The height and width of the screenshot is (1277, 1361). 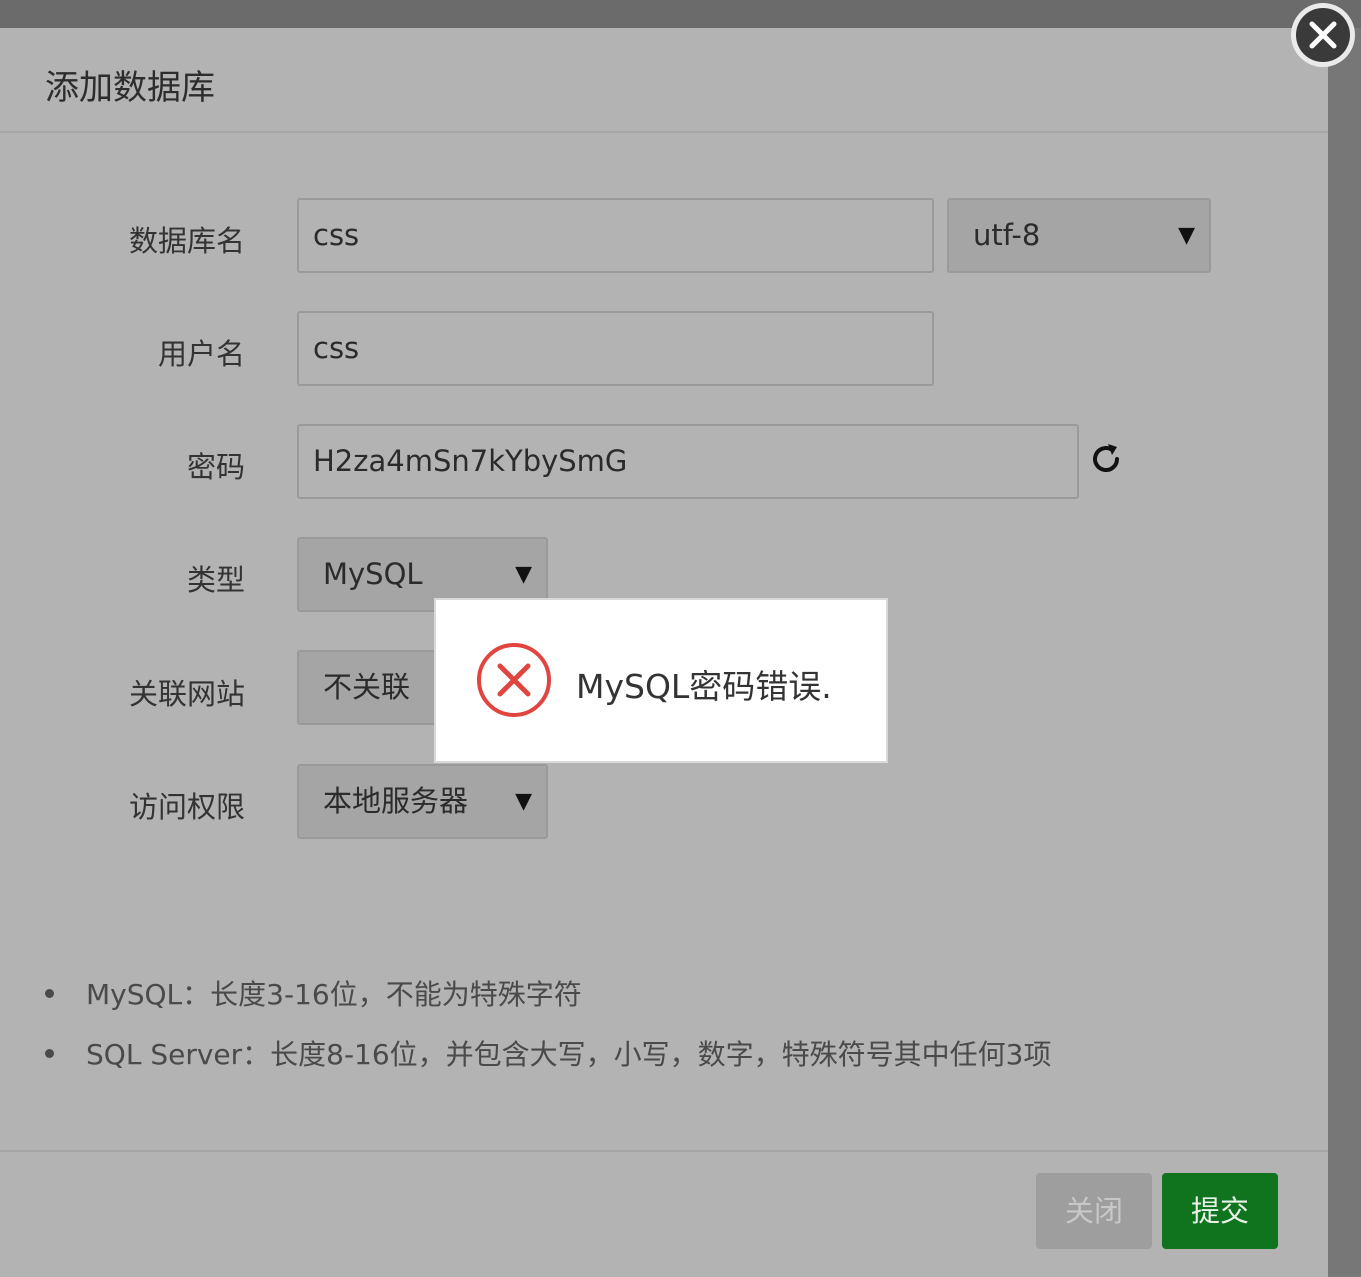 I want to click on password-label: 密码, so click(x=215, y=467).